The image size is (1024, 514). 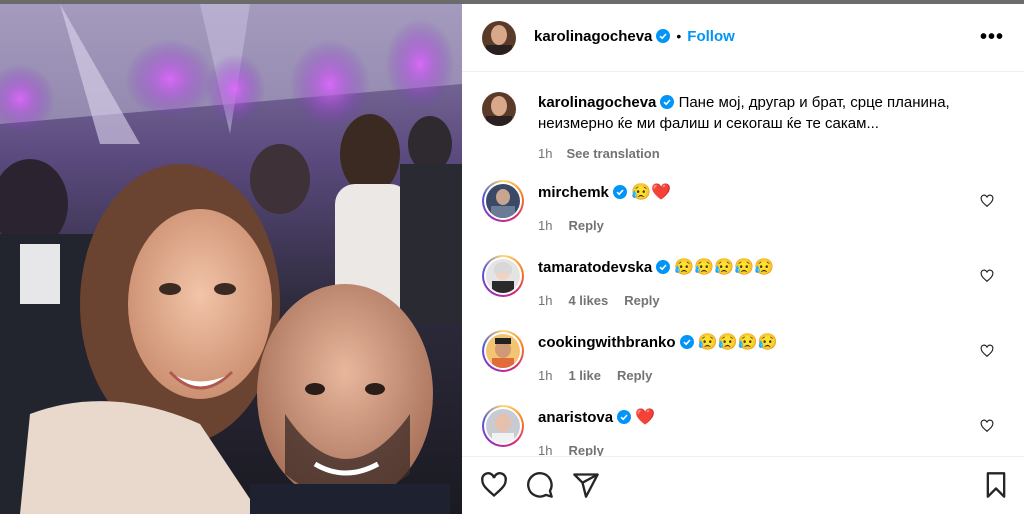 I want to click on caption-meta: 1h See translation, so click(x=773, y=153).